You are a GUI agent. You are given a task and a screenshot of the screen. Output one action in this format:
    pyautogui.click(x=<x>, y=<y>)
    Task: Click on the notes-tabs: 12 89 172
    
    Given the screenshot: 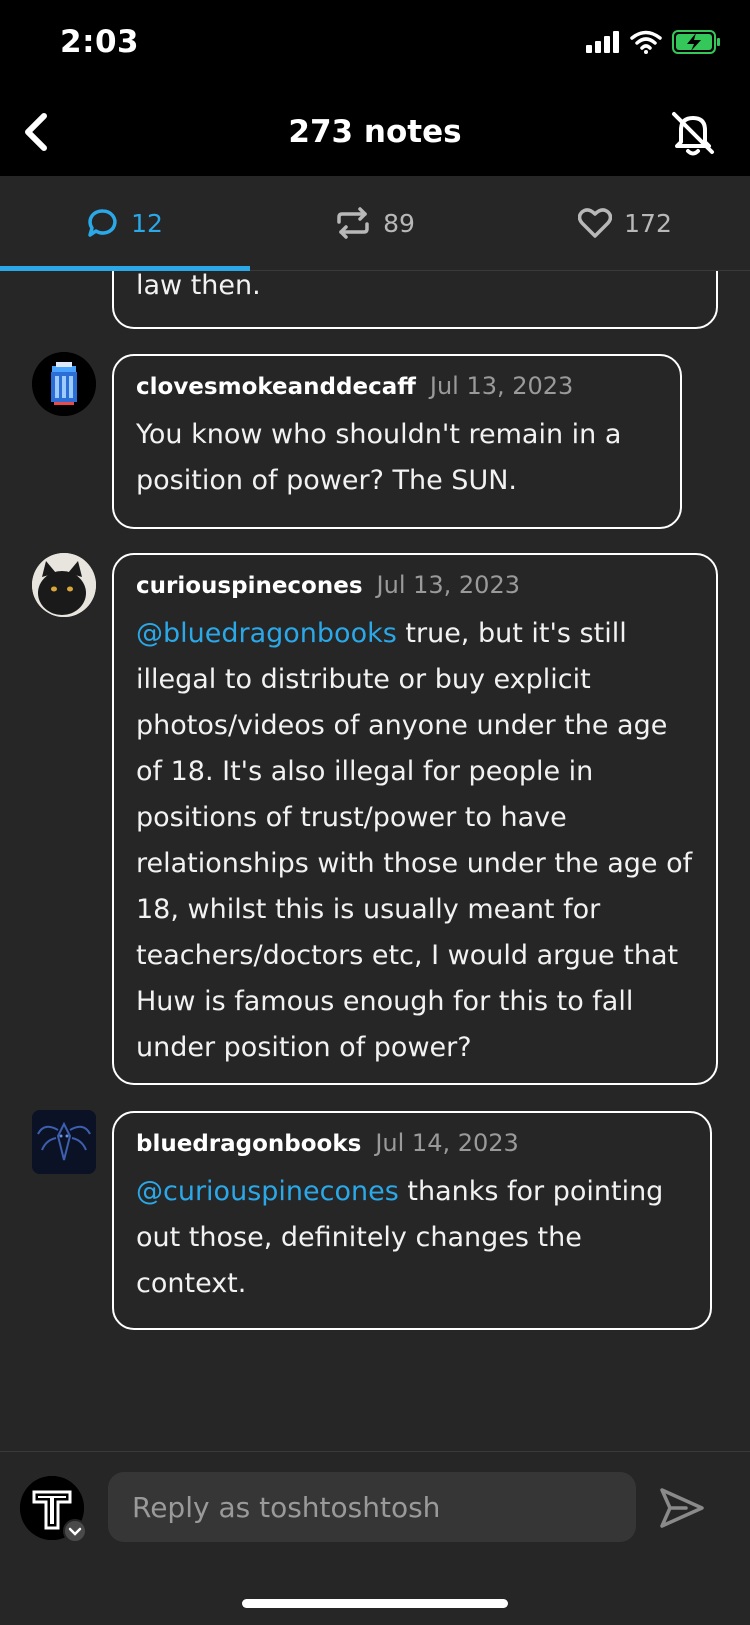 What is the action you would take?
    pyautogui.click(x=375, y=223)
    